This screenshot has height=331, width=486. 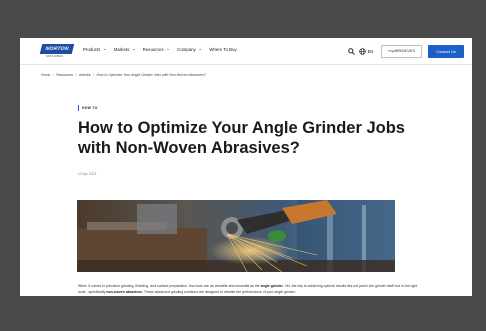 I want to click on intro-bold-text: angle grinder, so click(x=271, y=286).